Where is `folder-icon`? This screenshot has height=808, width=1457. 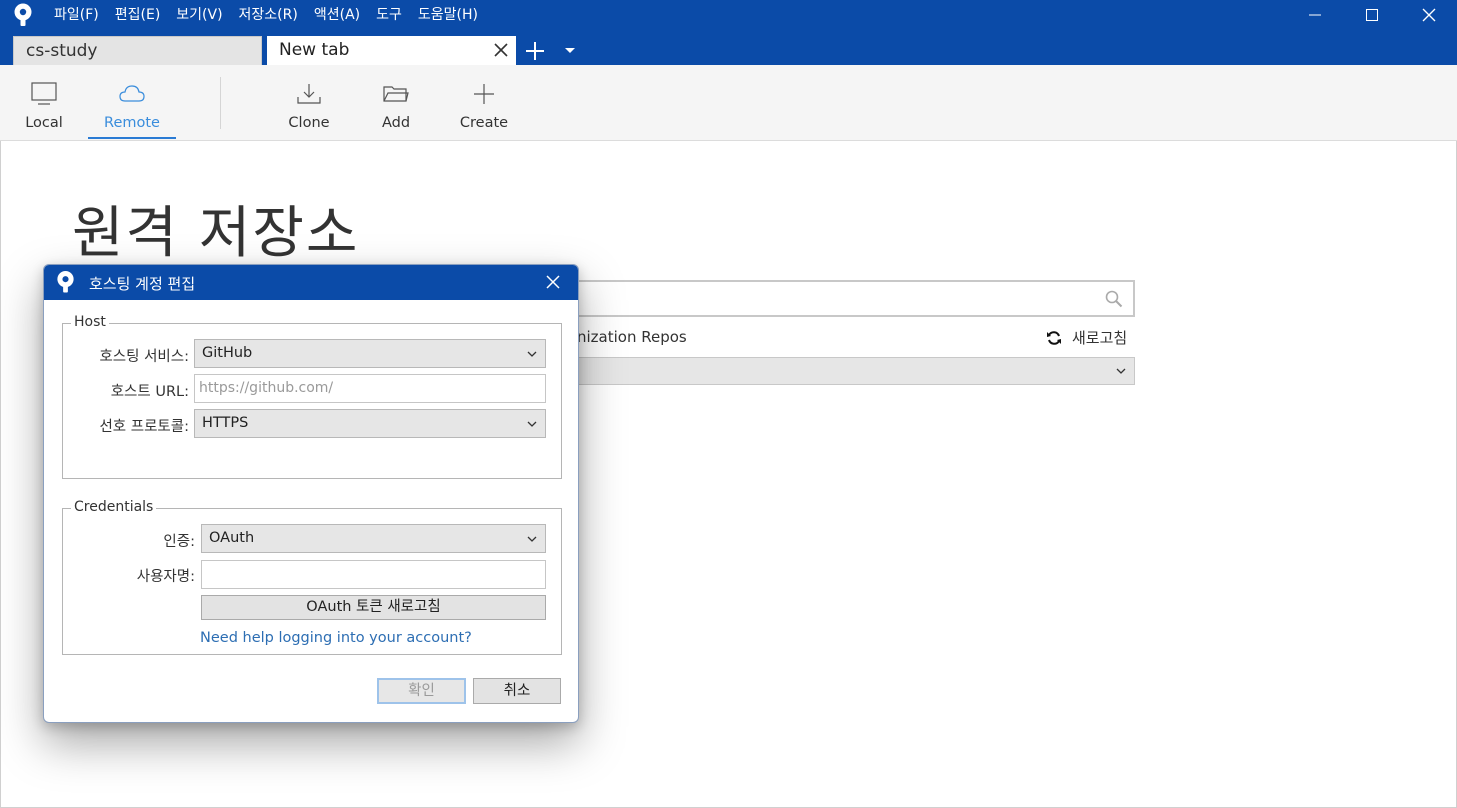
folder-icon is located at coordinates (396, 94).